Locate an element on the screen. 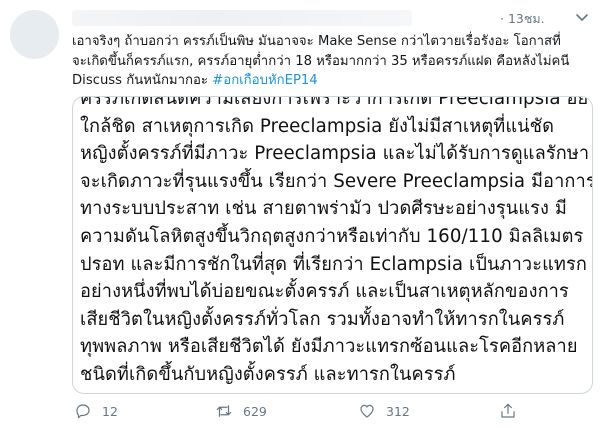  tweet-text-line: Discuss กันหนักมากอะ #อกเกือบหักEP14 is located at coordinates (332, 81).